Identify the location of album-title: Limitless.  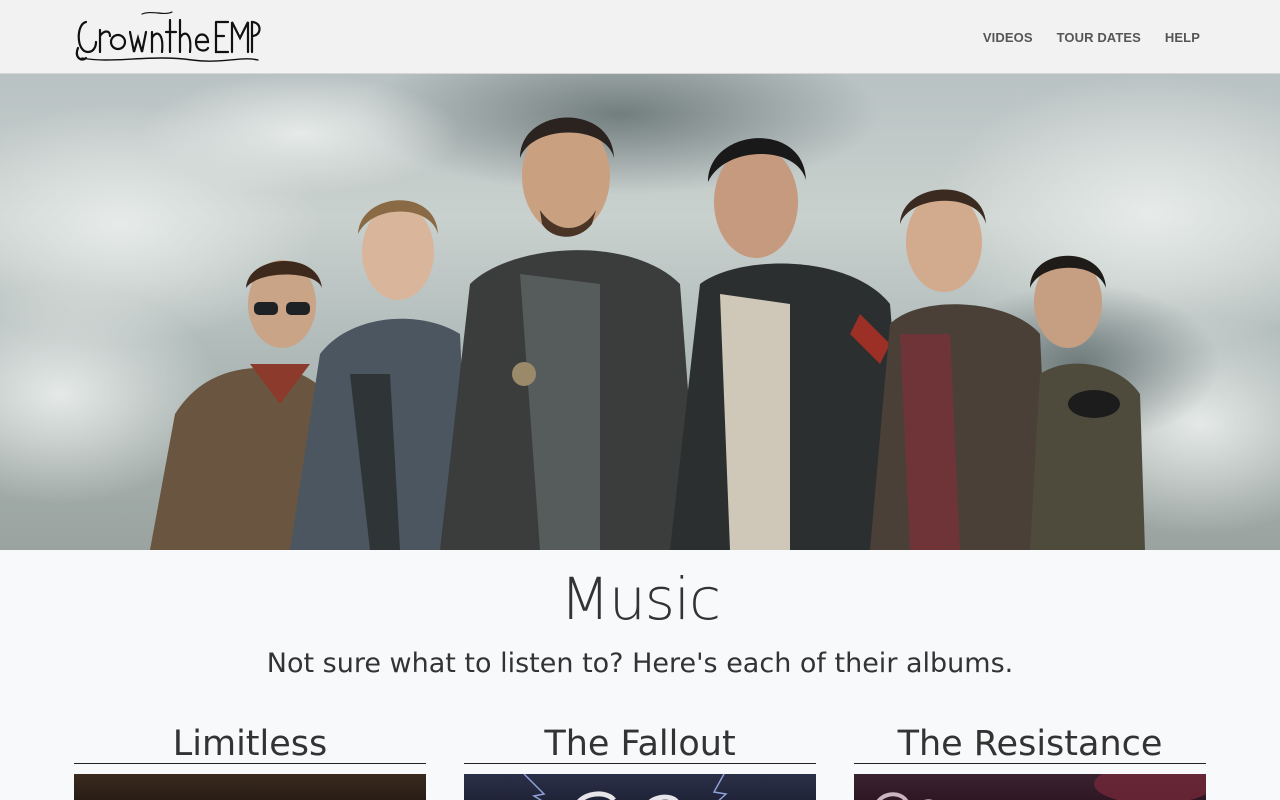
(250, 743).